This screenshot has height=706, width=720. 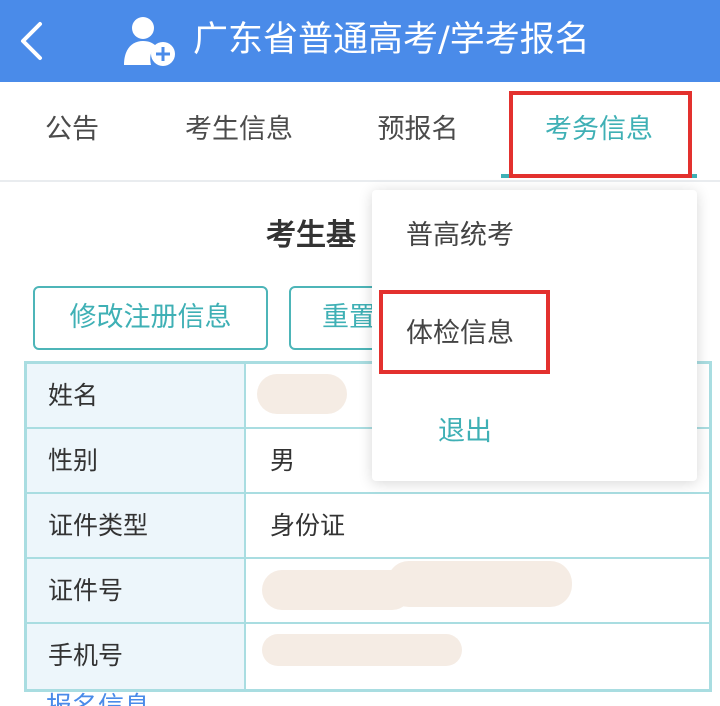 I want to click on tab-bar: 公告 考生信息 预报名 考务信息, so click(x=360, y=132).